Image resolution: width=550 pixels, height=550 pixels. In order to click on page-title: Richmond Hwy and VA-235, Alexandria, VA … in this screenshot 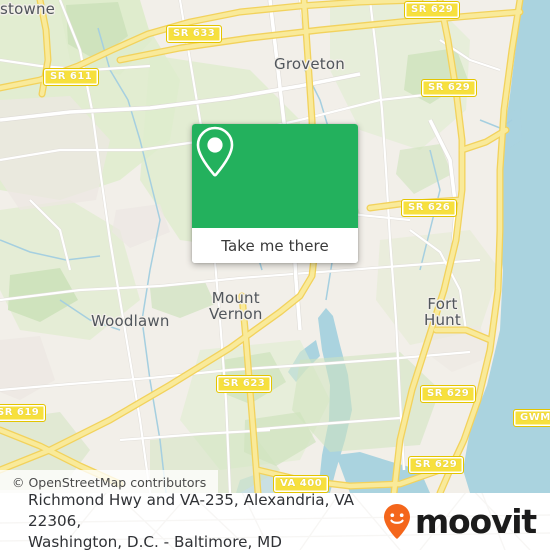, I will do `click(205, 521)`.